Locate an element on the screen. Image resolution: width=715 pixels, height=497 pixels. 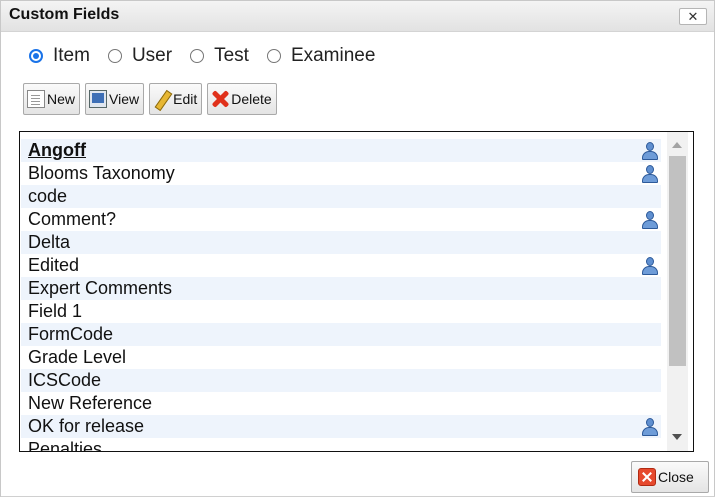
edit-button: Edit is located at coordinates (176, 99).